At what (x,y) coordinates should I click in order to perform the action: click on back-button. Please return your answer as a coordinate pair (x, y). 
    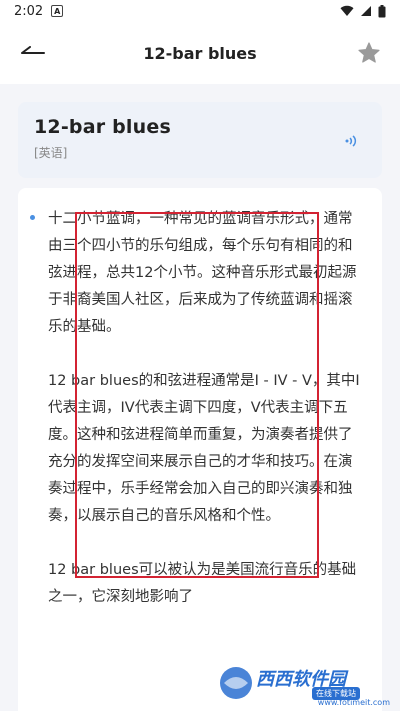
    Looking at the image, I should click on (33, 53).